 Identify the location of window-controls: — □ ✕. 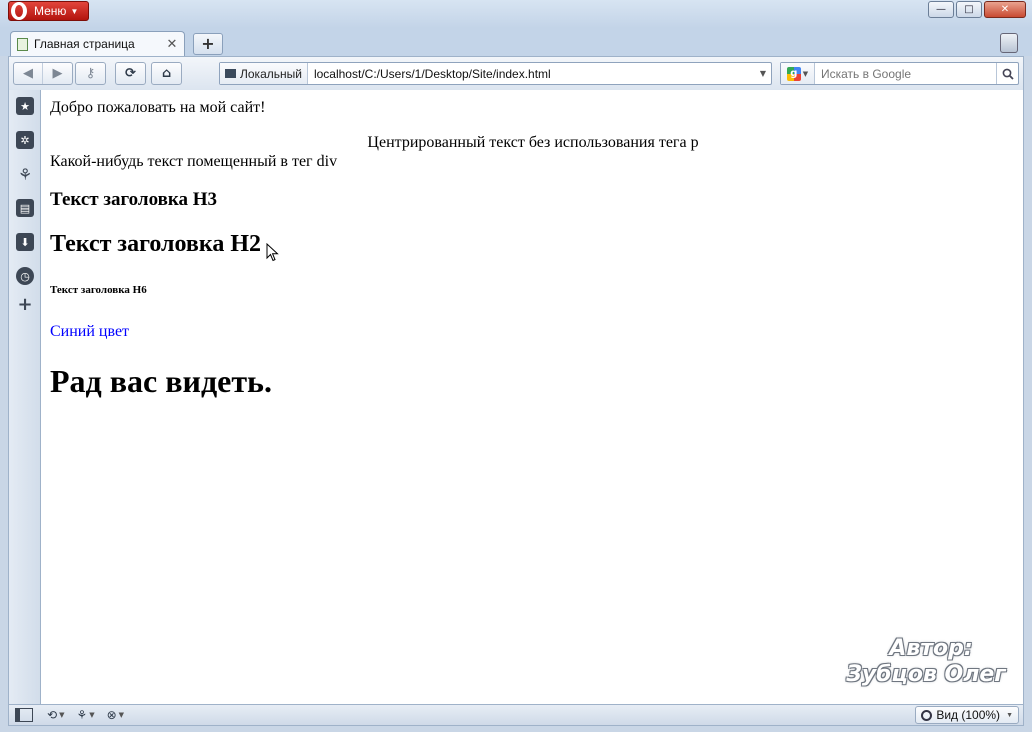
(977, 9).